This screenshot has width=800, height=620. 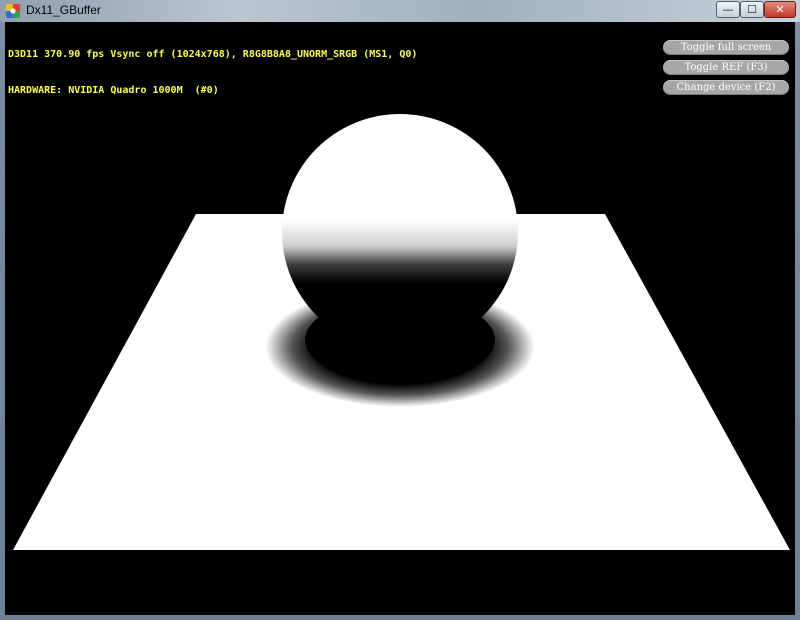 I want to click on title-bar: Dx11_GBuffer — ☐ ✕, so click(x=400, y=11).